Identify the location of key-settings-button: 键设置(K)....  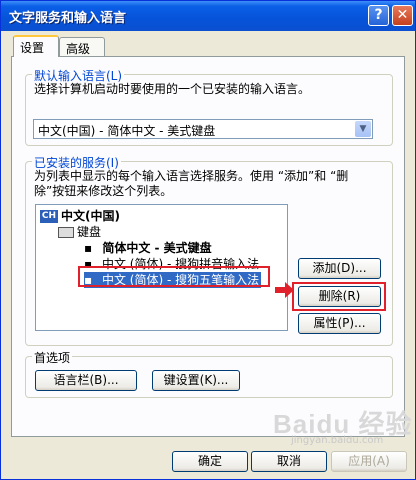
(196, 380).